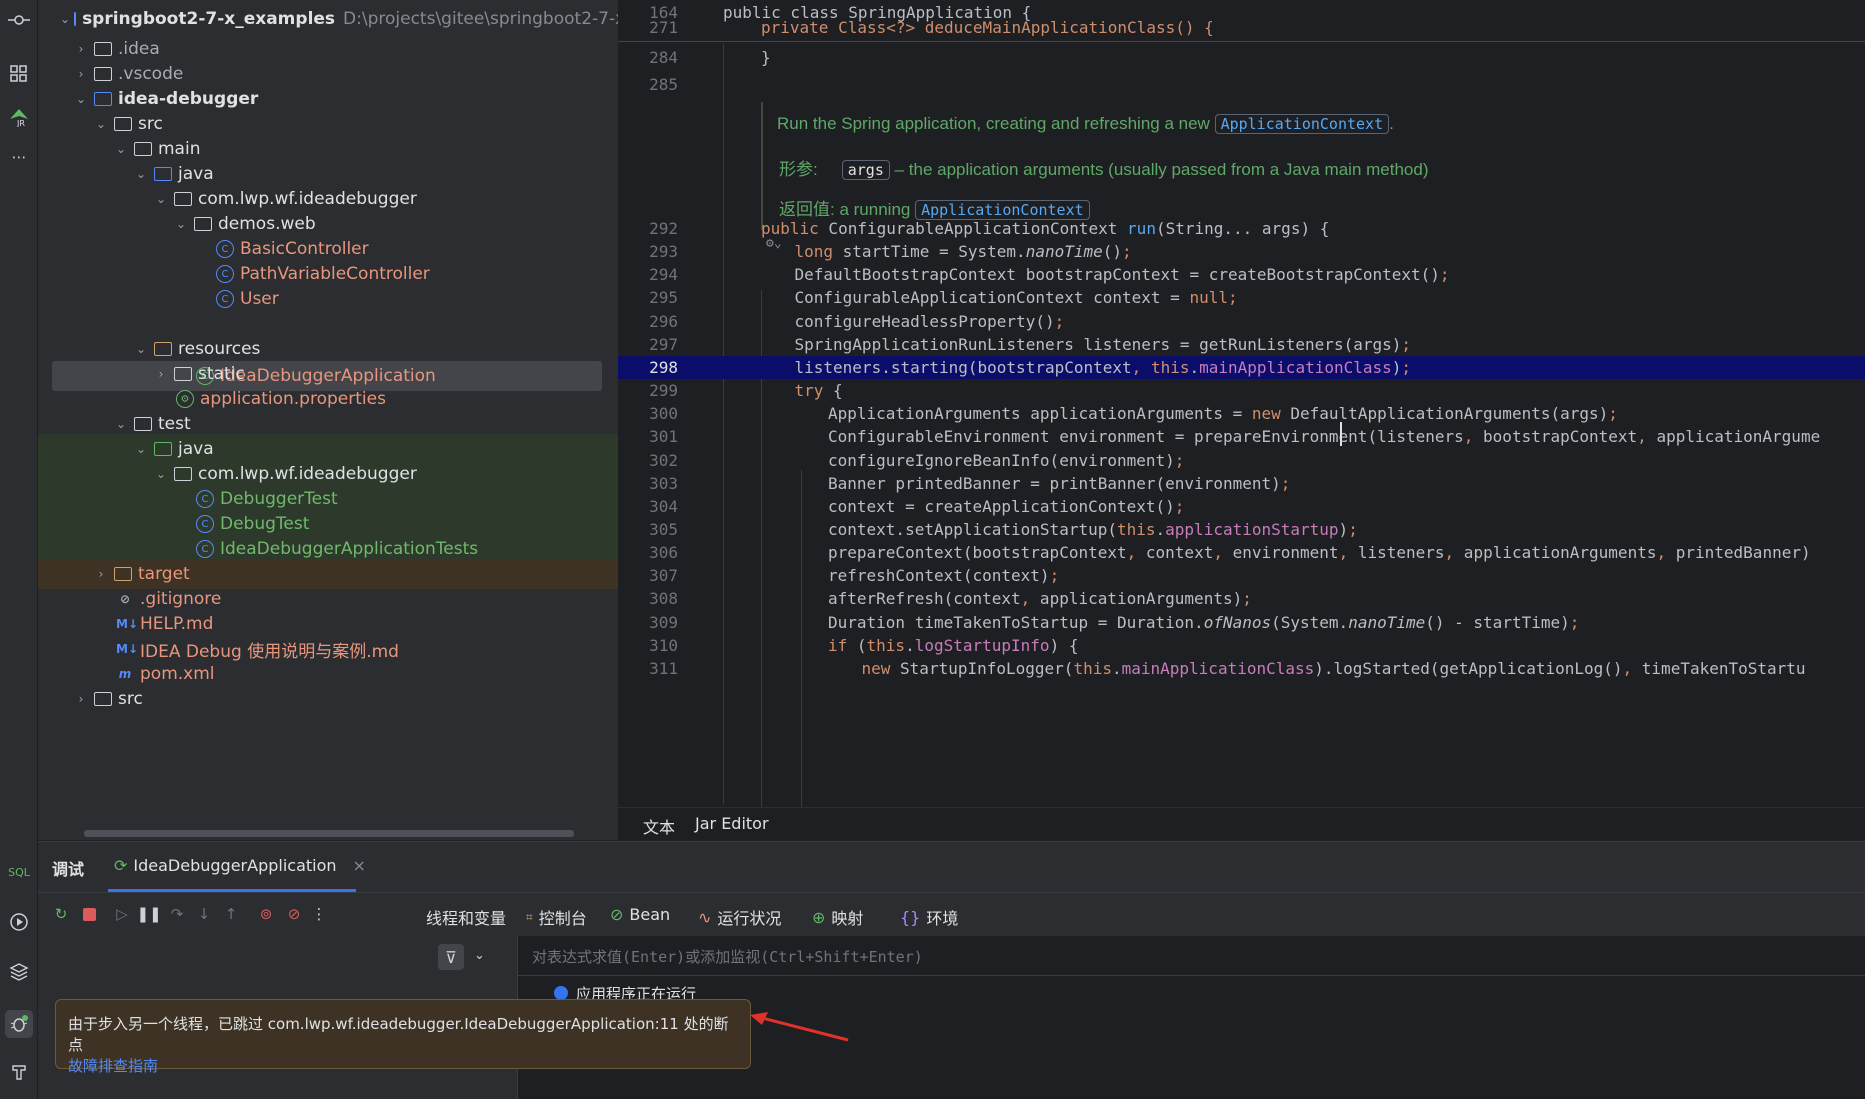 The height and width of the screenshot is (1099, 1865). Describe the element at coordinates (648, 460) in the screenshot. I see `line-number: 302` at that location.